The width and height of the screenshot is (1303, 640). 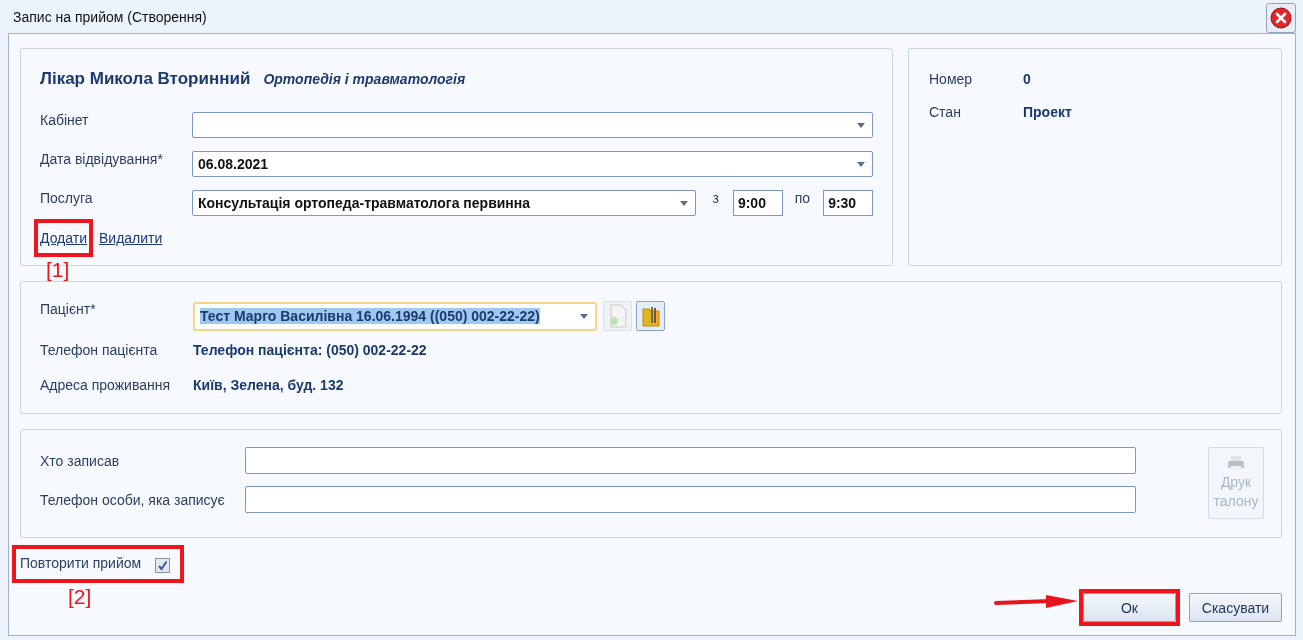 I want to click on field-label: Телефон особи, яка записує, so click(x=133, y=499).